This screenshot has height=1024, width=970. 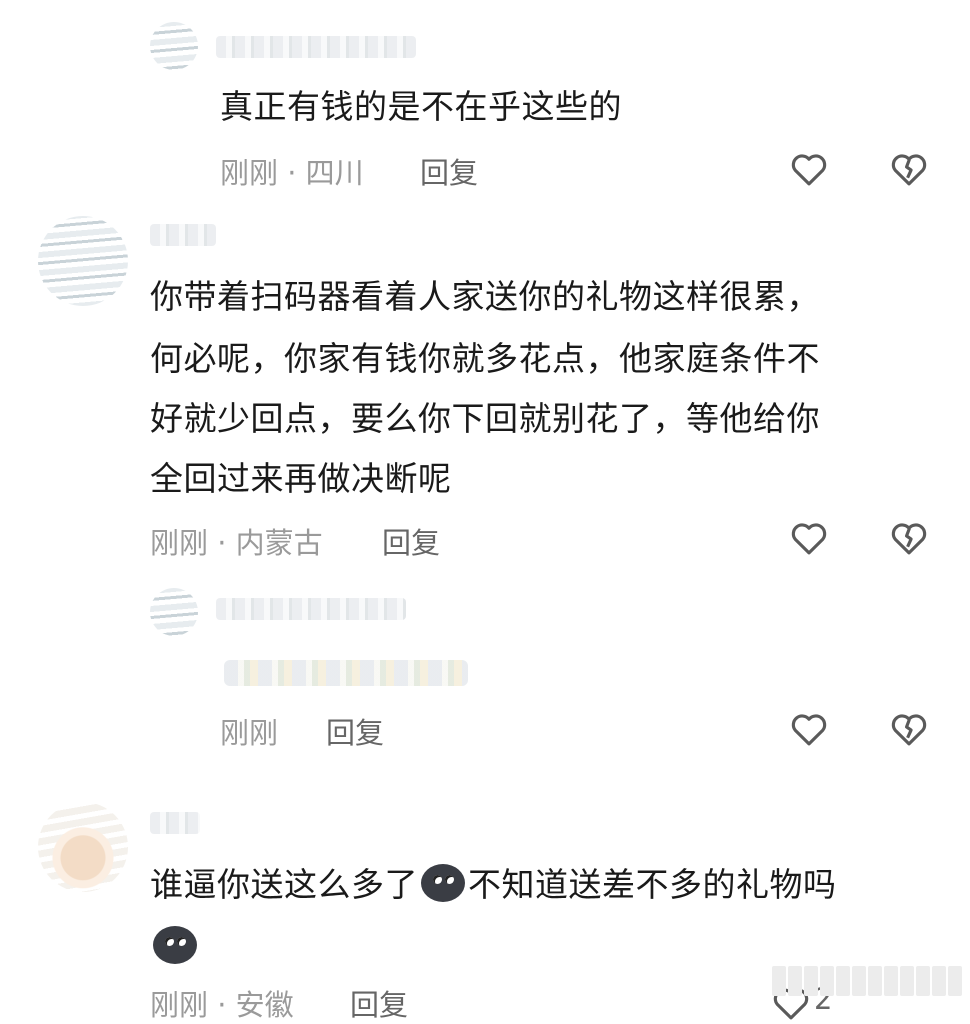 I want to click on comment-text-line: 何必呢，你家有钱你就多花点，他家庭条件不, so click(x=485, y=358).